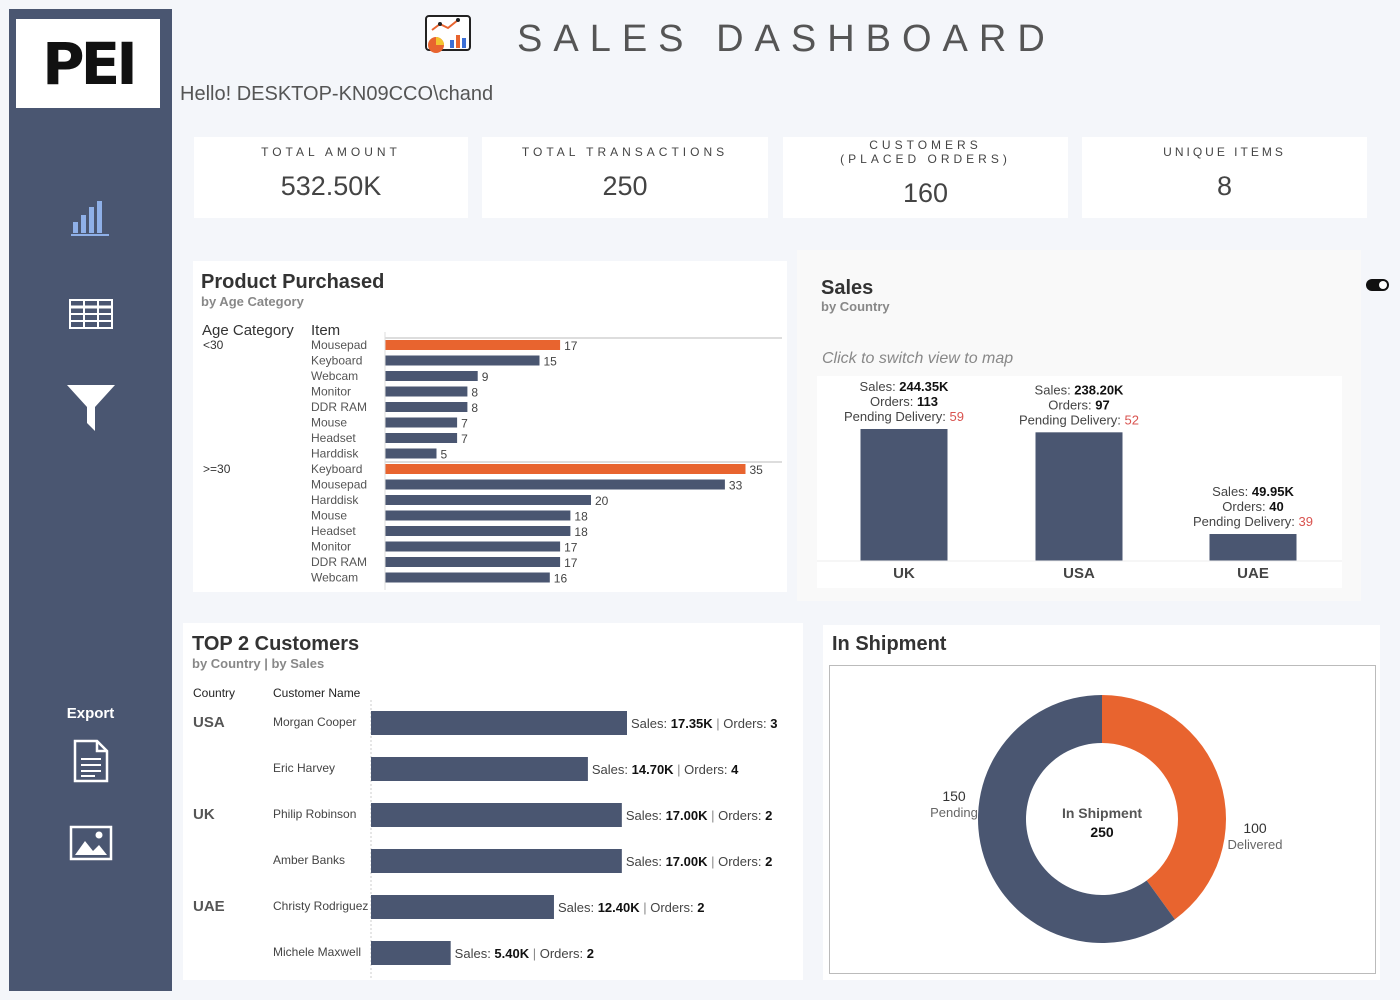 This screenshot has width=1400, height=1000. I want to click on donut-center-label: In Shipment, so click(1102, 813).